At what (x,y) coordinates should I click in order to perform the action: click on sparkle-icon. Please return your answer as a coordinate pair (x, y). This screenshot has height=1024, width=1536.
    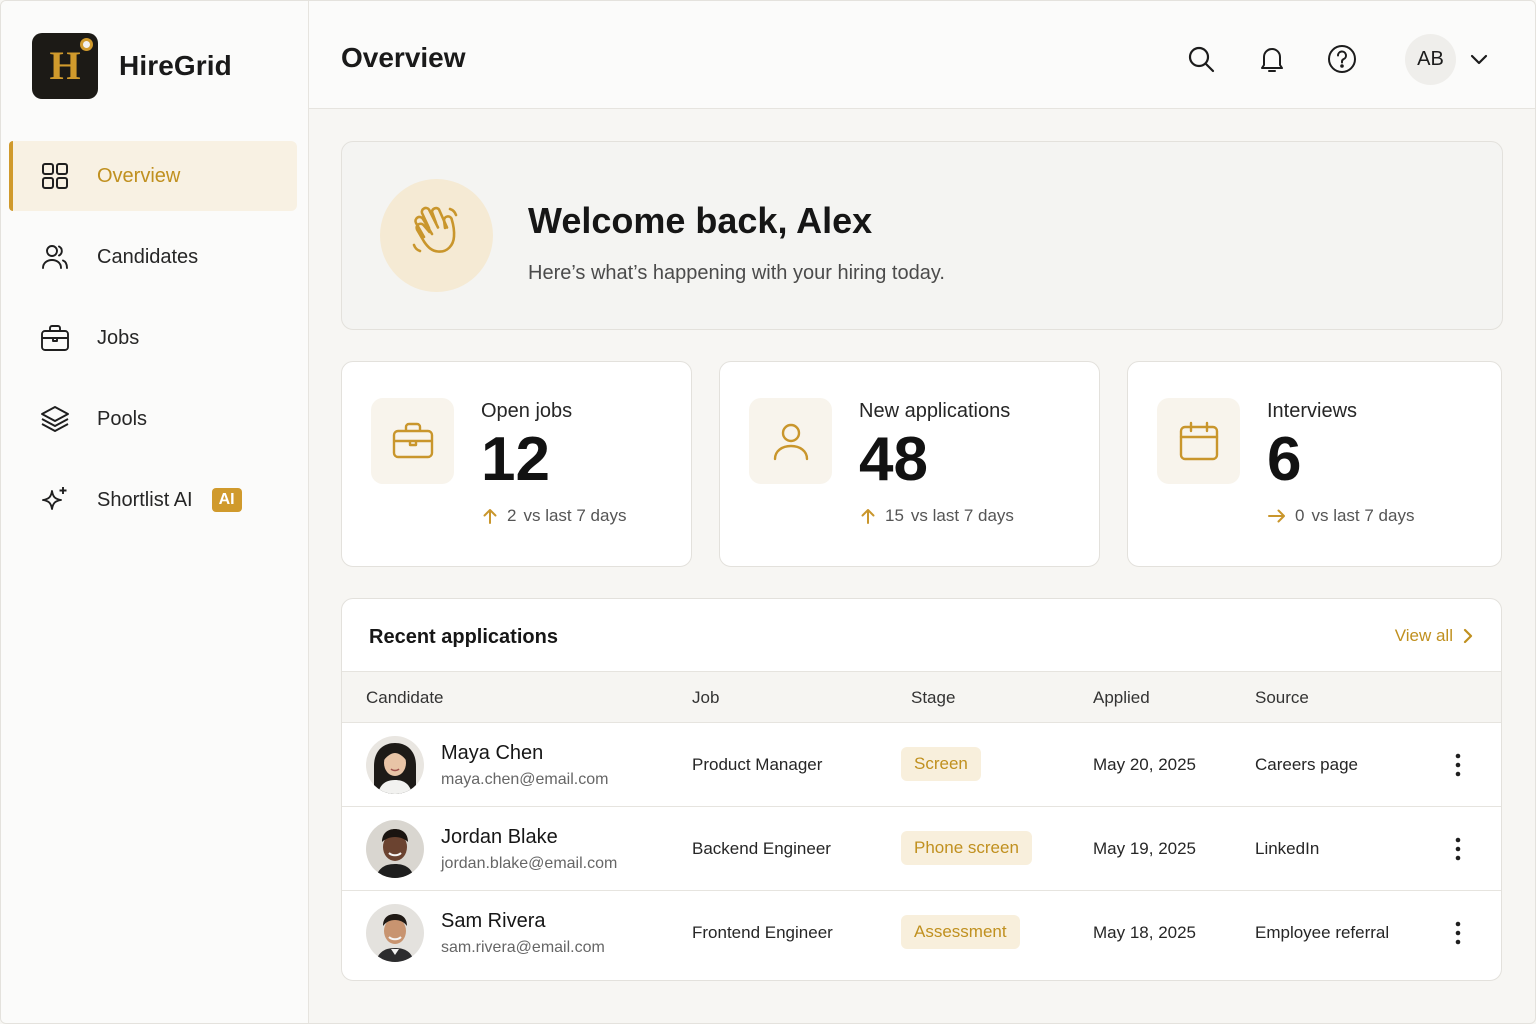
    Looking at the image, I should click on (55, 500).